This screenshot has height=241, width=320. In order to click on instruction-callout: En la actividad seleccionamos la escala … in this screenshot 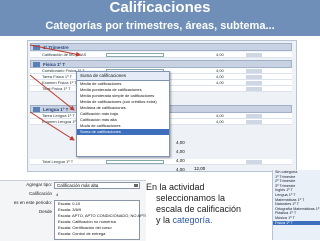, I will do `click(208, 206)`.